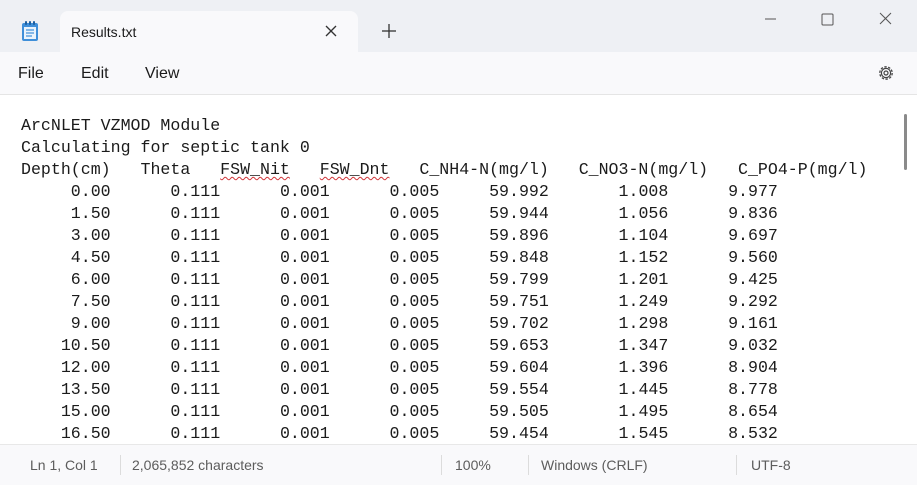 The image size is (917, 485). I want to click on tab-results: Results.txt, so click(209, 31).